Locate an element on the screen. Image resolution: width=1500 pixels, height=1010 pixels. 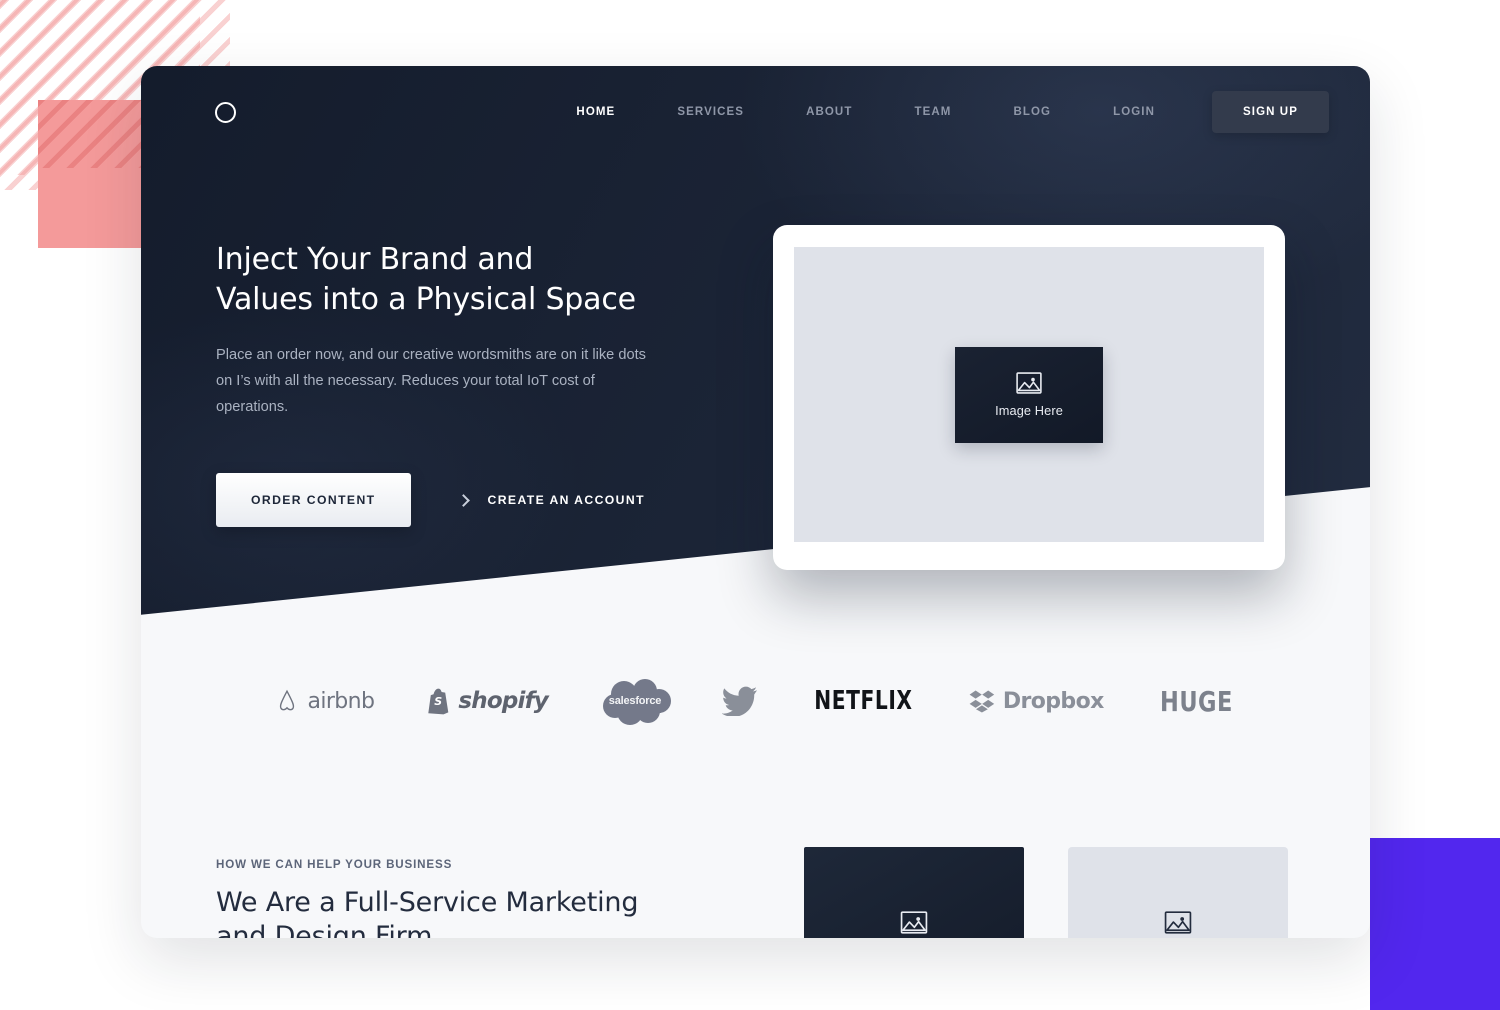
logo-salesforce: salesforce is located at coordinates (636, 701).